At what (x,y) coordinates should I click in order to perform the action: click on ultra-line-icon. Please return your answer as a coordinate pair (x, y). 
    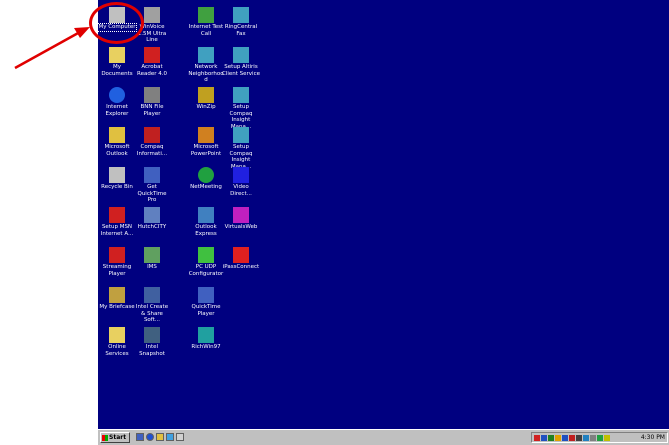
    Looking at the image, I should click on (152, 15).